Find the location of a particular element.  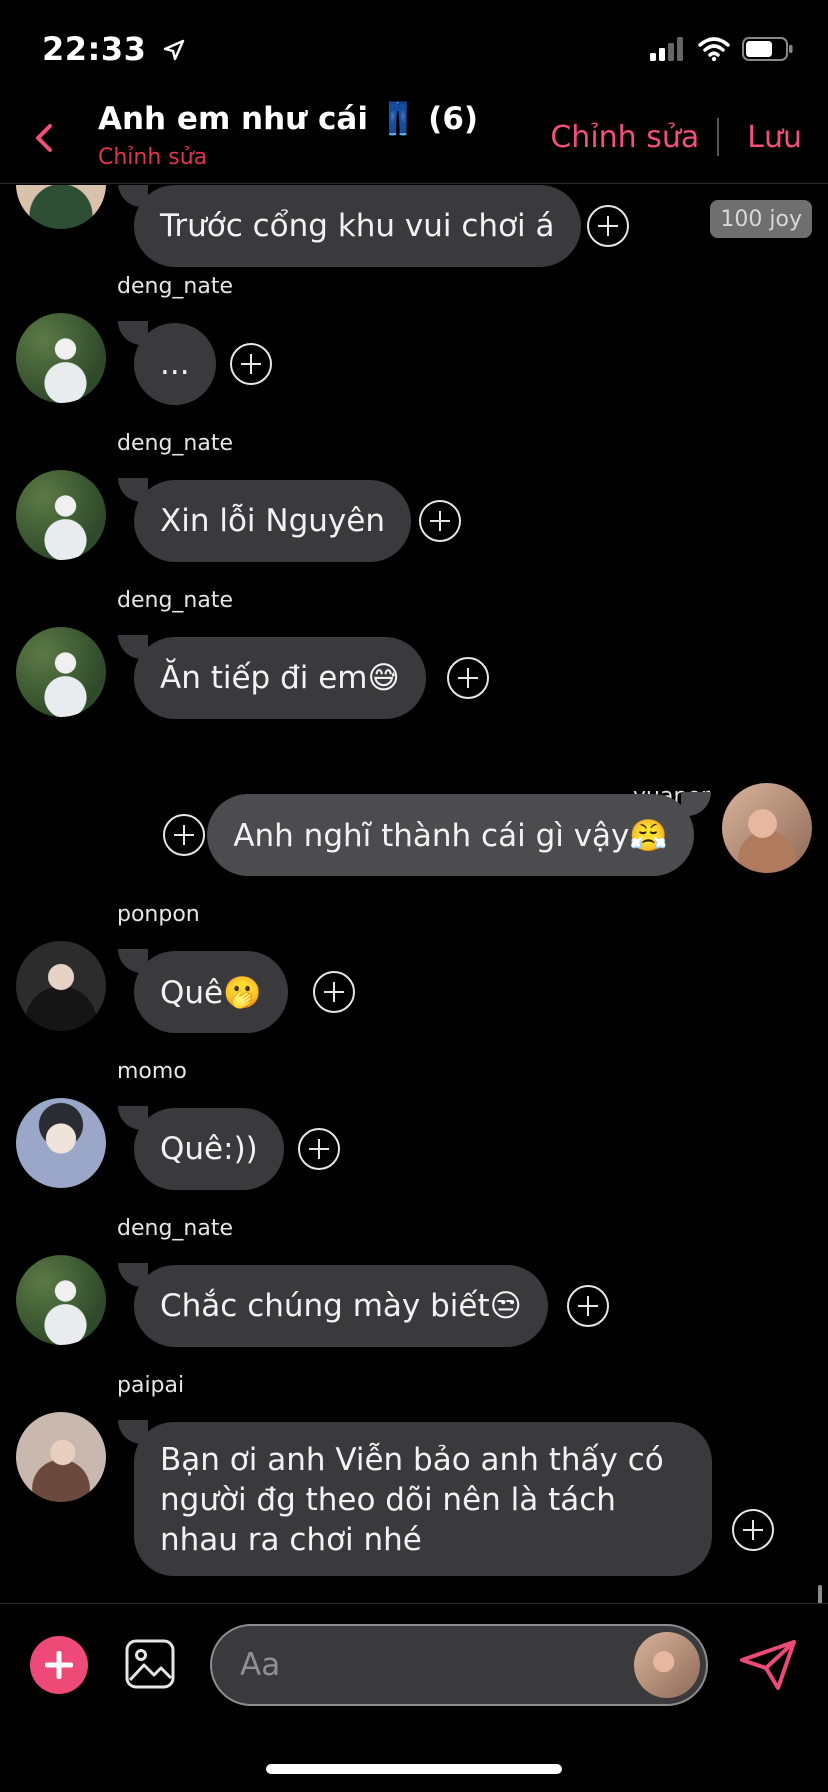

message-bubble: Ăn tiếp đi em😅 is located at coordinates (280, 678).